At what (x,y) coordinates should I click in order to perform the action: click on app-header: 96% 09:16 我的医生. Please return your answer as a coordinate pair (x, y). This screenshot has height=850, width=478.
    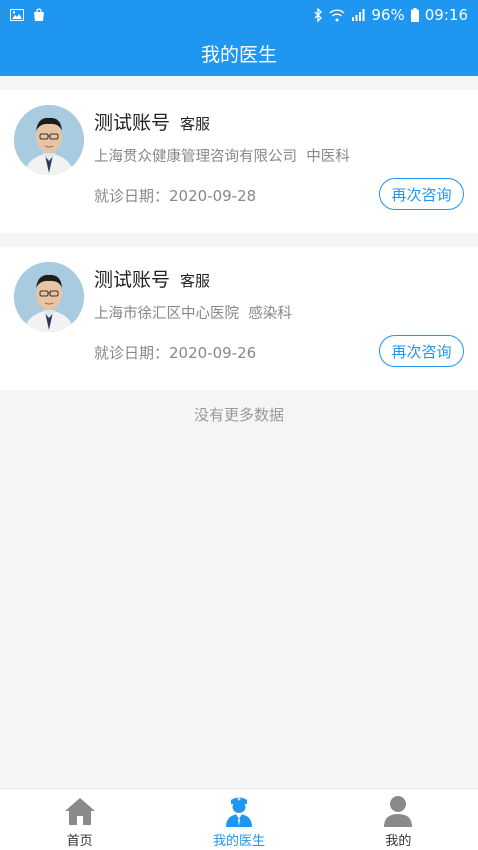
    Looking at the image, I should click on (239, 38).